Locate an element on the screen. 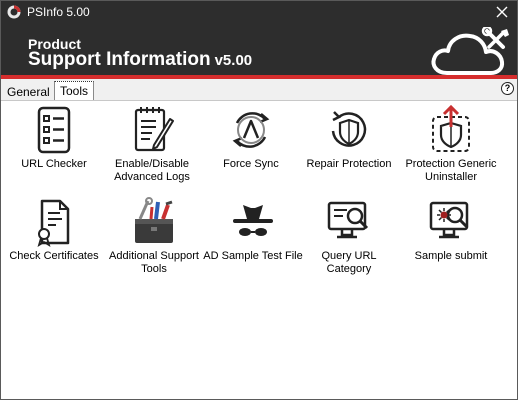 Image resolution: width=518 pixels, height=400 pixels. tab-tools: Tools is located at coordinates (74, 91).